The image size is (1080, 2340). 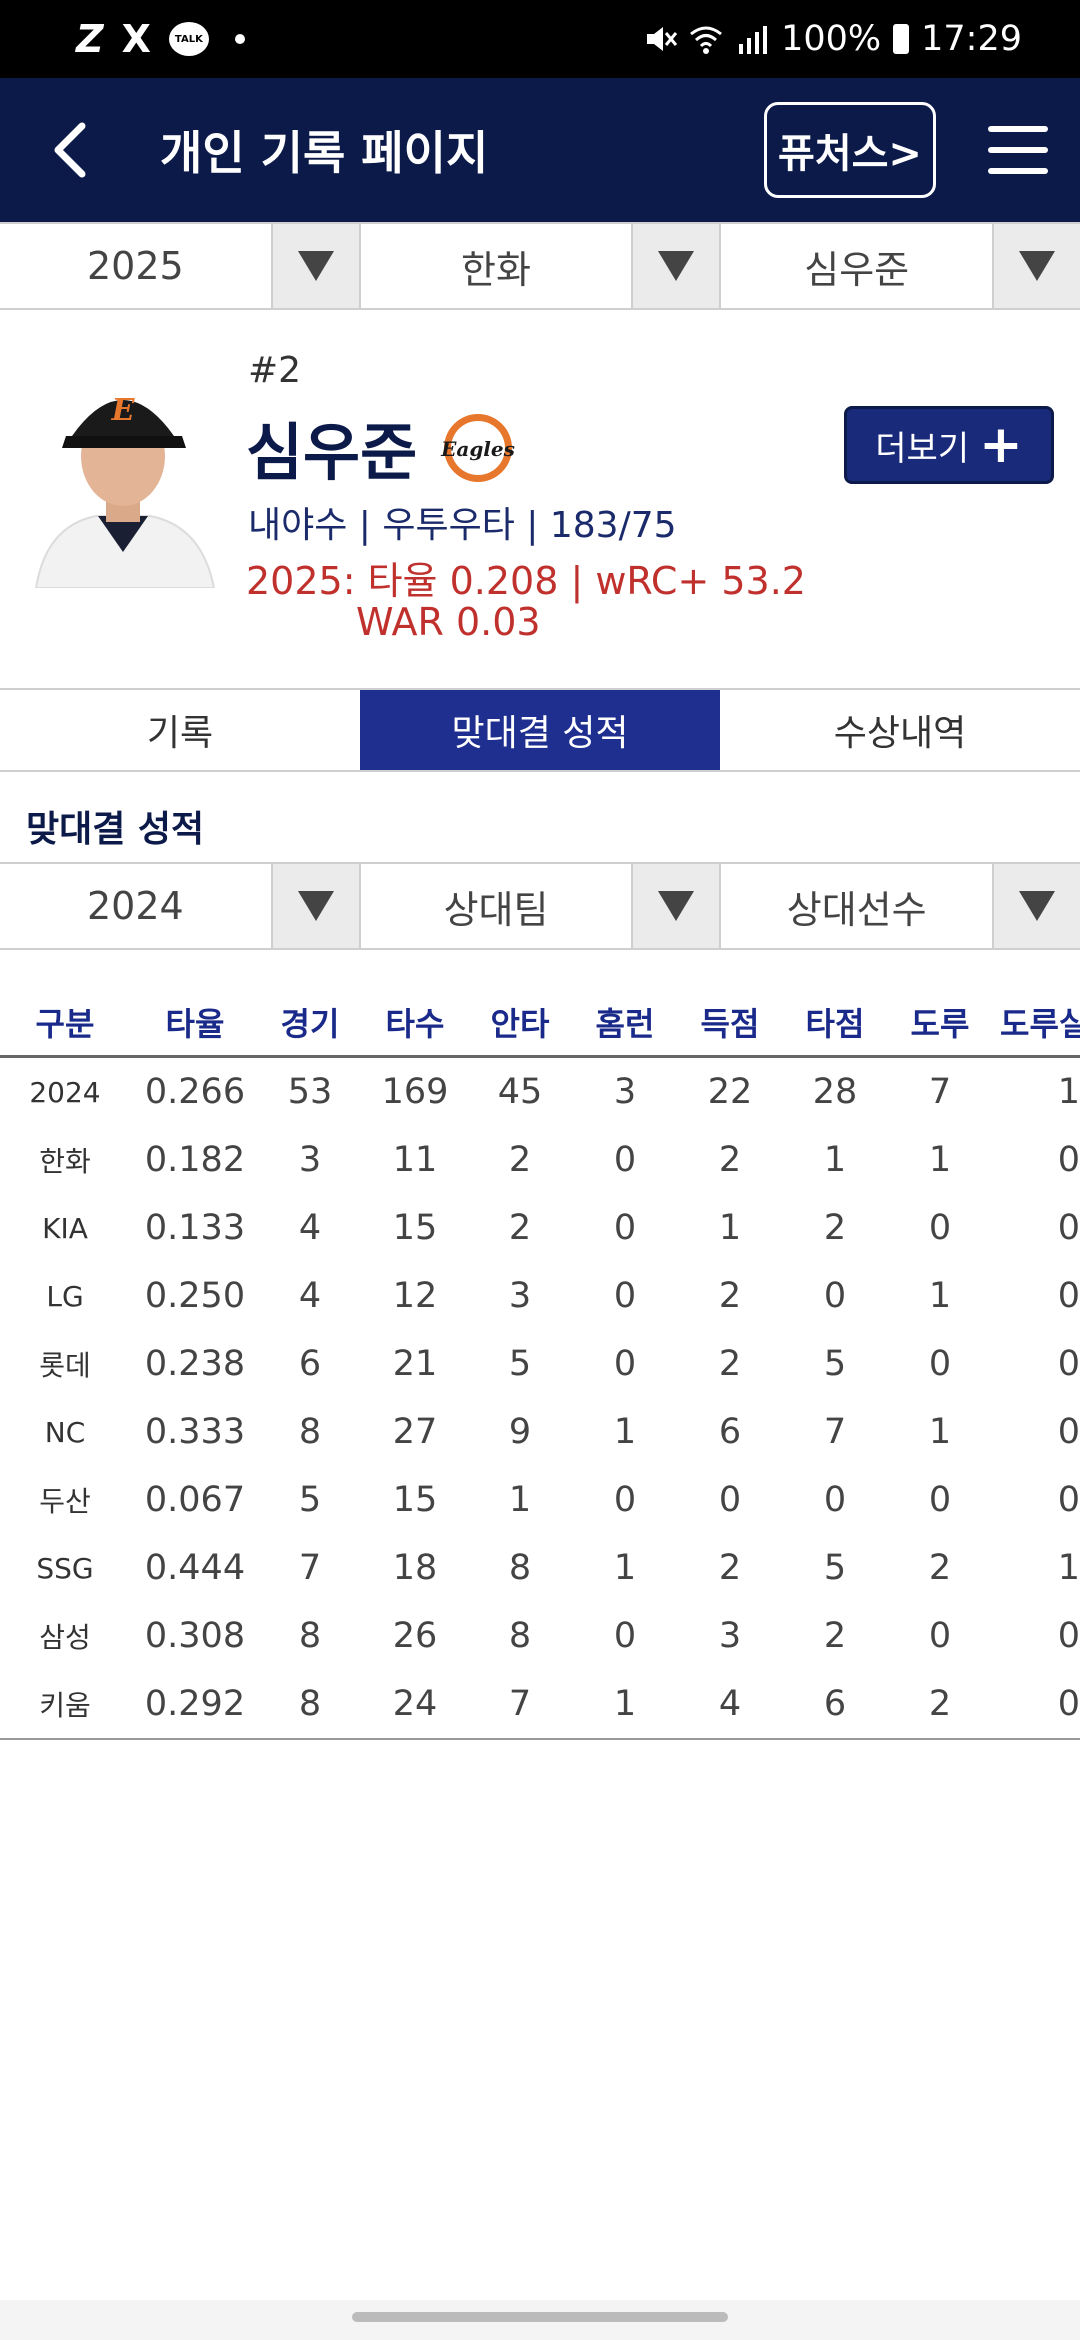 What do you see at coordinates (415, 1636) in the screenshot?
I see `table-cell: 26` at bounding box center [415, 1636].